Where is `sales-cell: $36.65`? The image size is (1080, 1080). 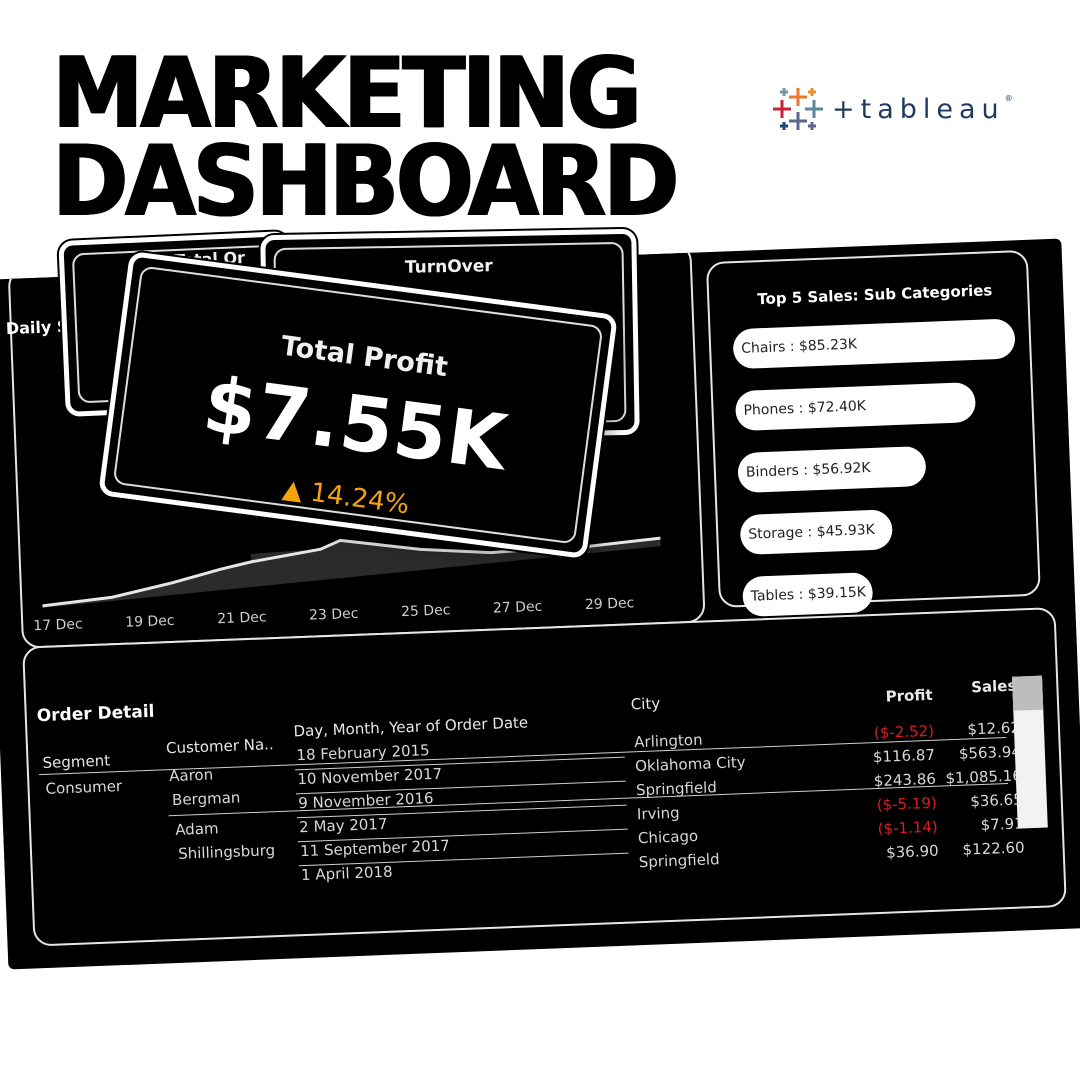 sales-cell: $36.65 is located at coordinates (996, 800).